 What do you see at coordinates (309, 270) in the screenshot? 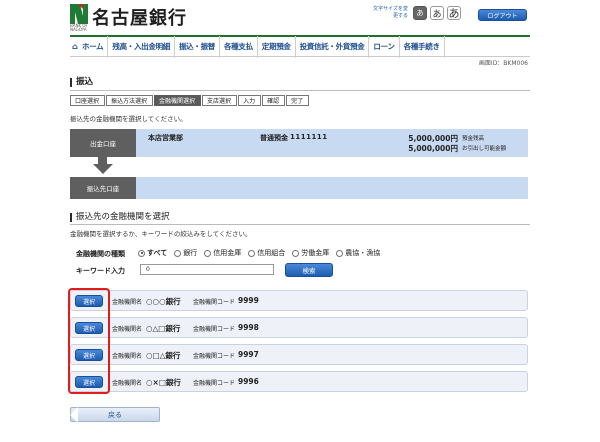
I see `search-button: 検索` at bounding box center [309, 270].